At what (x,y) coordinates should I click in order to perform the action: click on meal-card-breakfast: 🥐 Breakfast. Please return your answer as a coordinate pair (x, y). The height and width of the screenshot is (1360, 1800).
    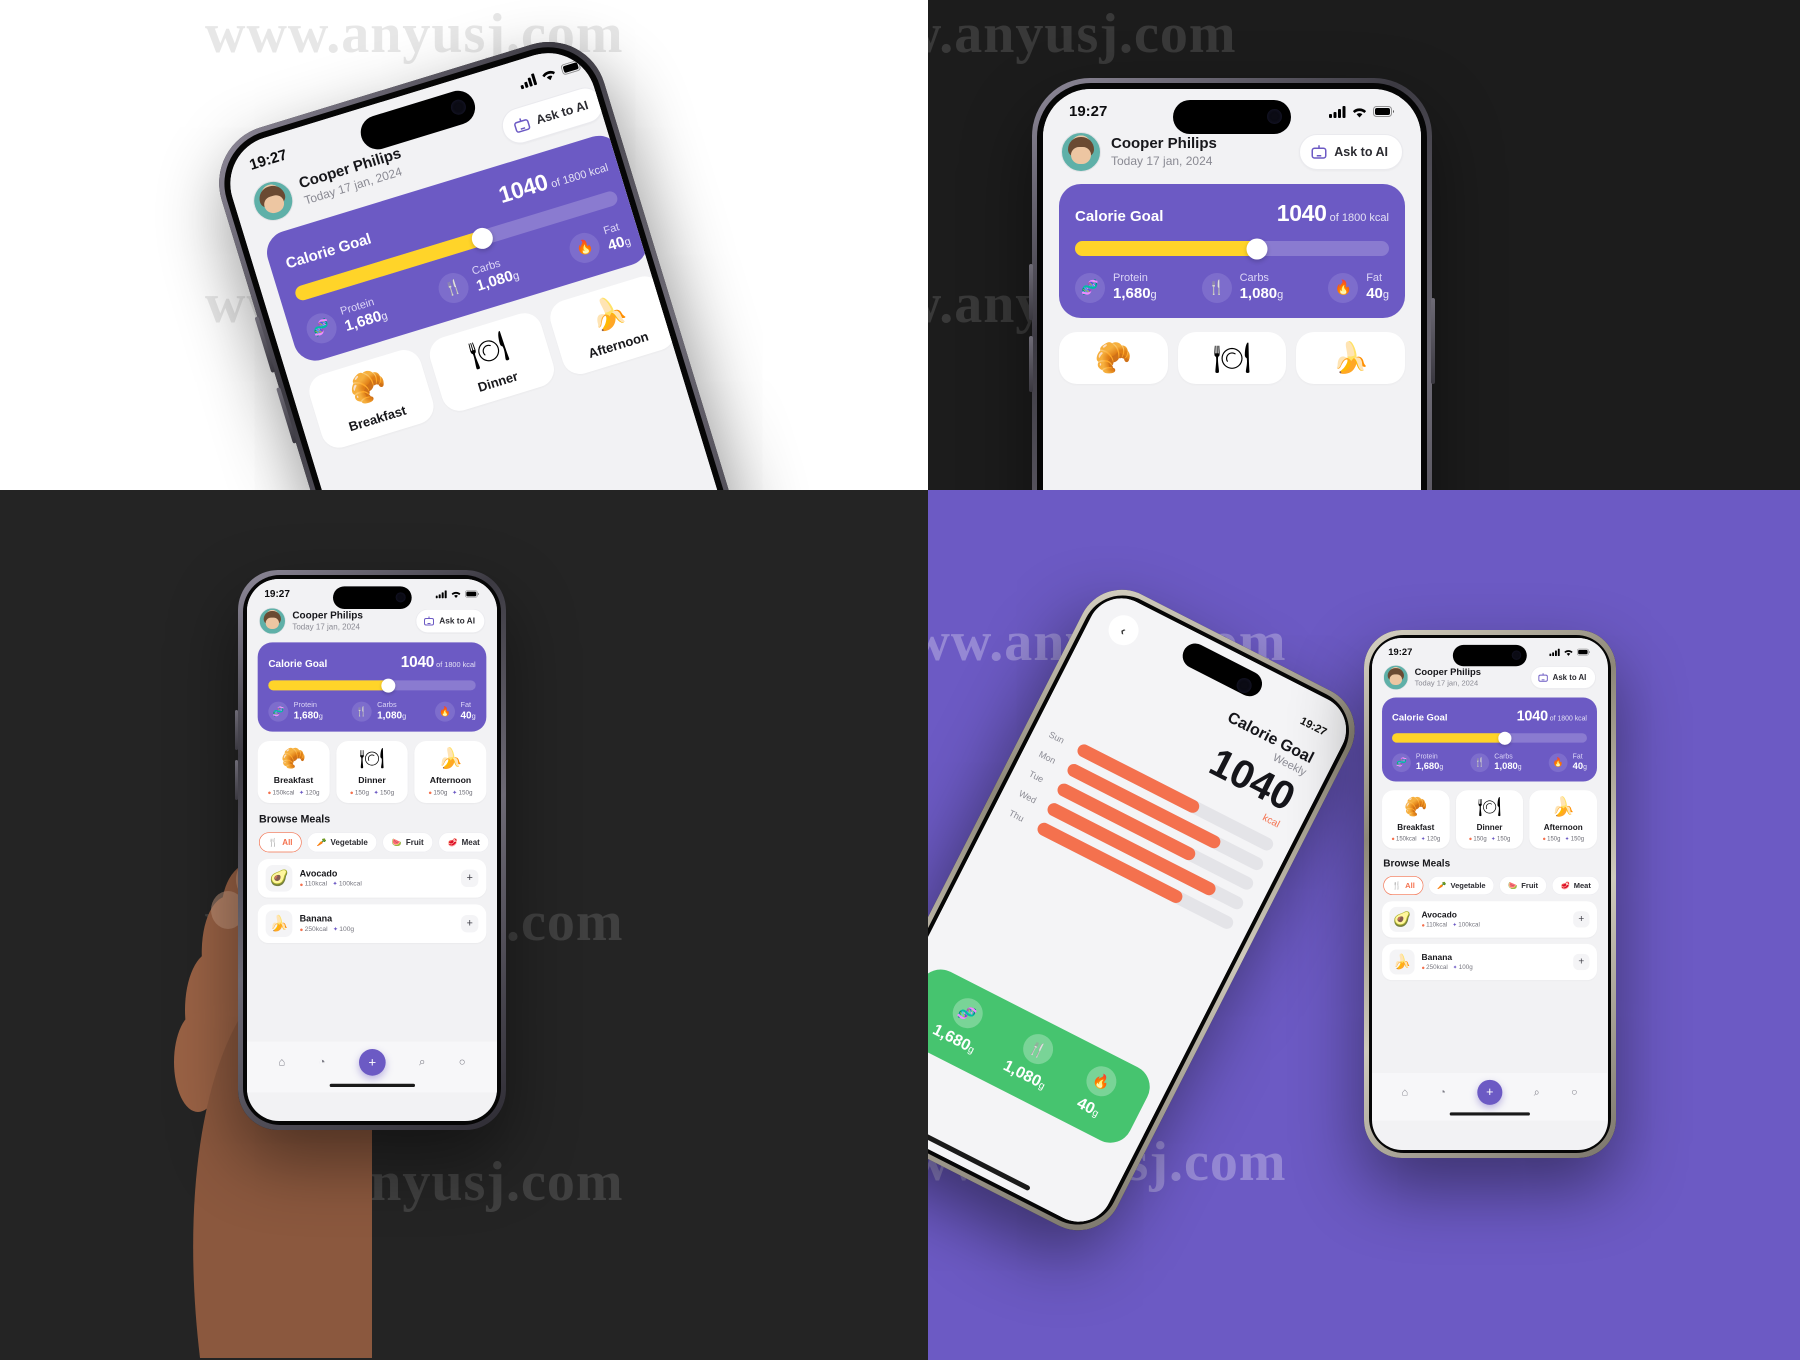
    Looking at the image, I should click on (371, 399).